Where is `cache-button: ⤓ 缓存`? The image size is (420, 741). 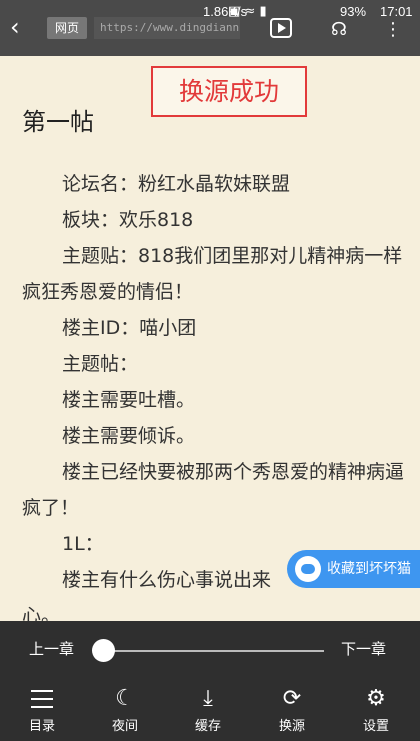 cache-button: ⤓ 缓存 is located at coordinates (208, 709).